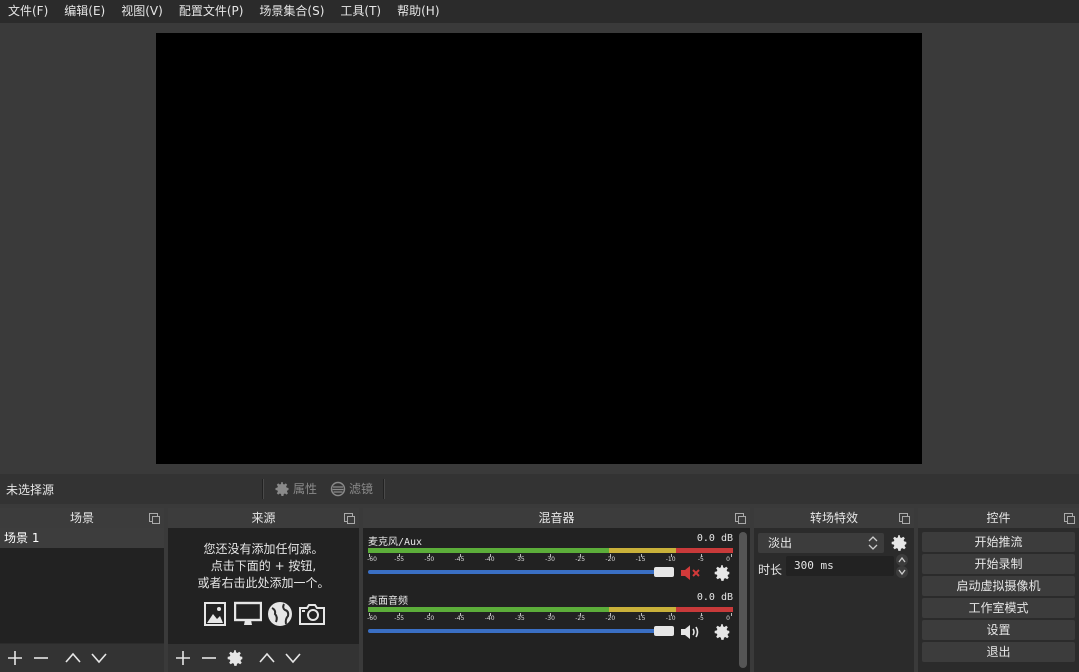  Describe the element at coordinates (235, 658) in the screenshot. I see `source-properties-button` at that location.